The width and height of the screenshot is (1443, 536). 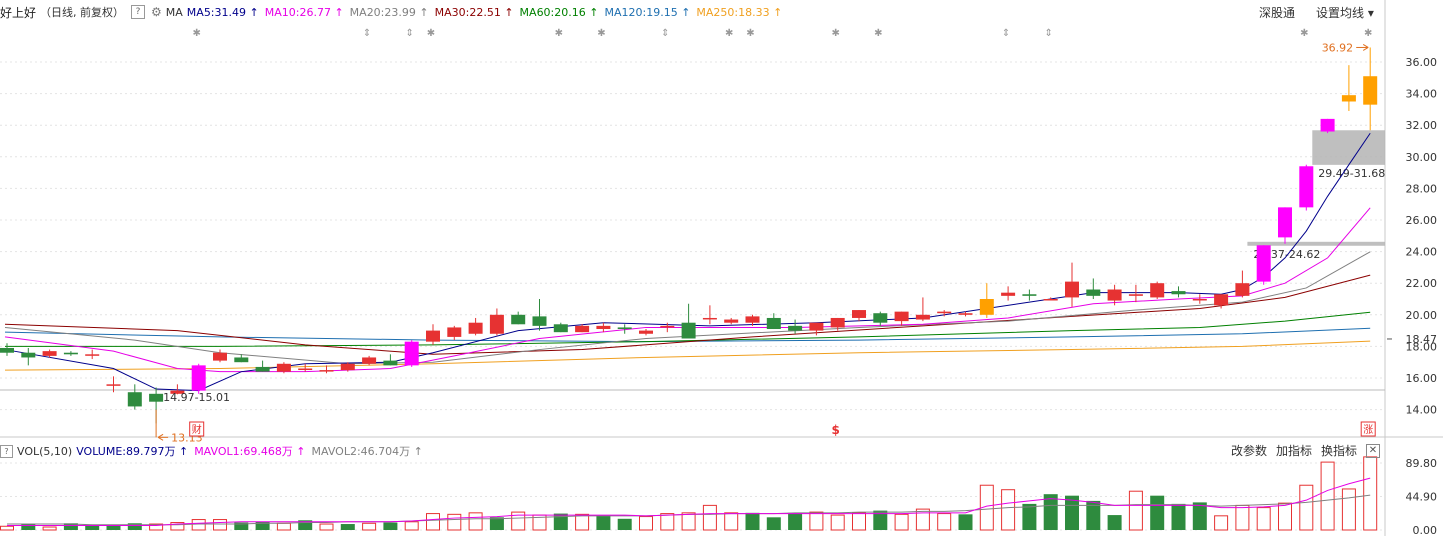 What do you see at coordinates (6, 451) in the screenshot?
I see `vol-help-icon: ?` at bounding box center [6, 451].